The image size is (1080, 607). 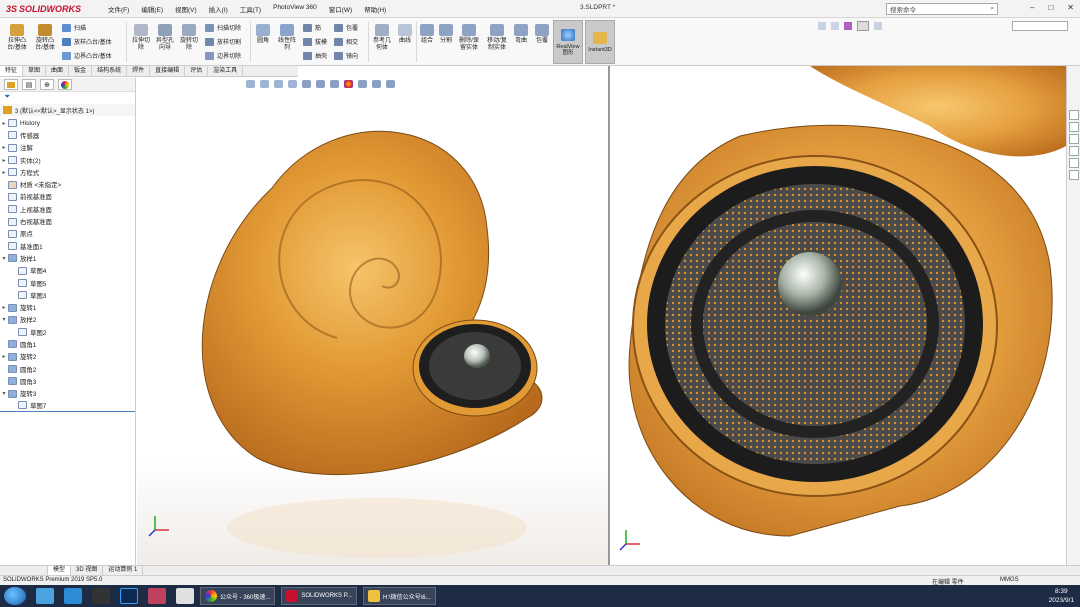 What do you see at coordinates (45, 38) in the screenshot?
I see `revolved-boss-button: 旋转凸 台/基体` at bounding box center [45, 38].